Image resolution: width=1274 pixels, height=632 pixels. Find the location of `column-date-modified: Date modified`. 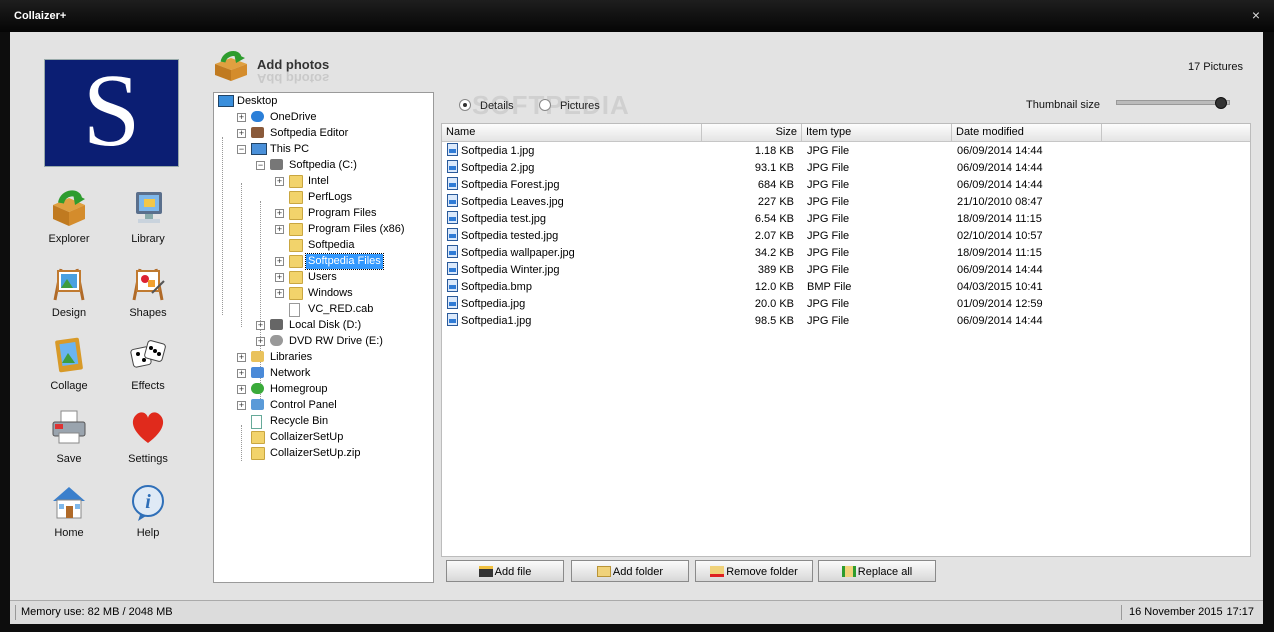

column-date-modified: Date modified is located at coordinates (1027, 132).